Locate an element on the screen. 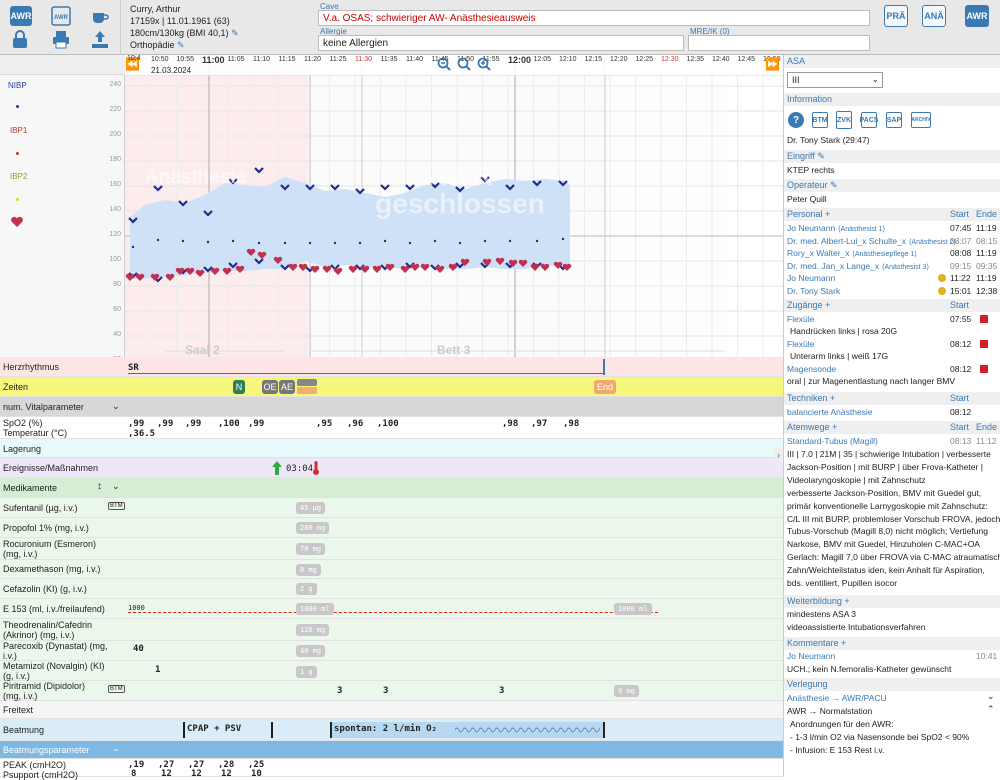 The image size is (1000, 780). psupport-value: 10 is located at coordinates (256, 774).